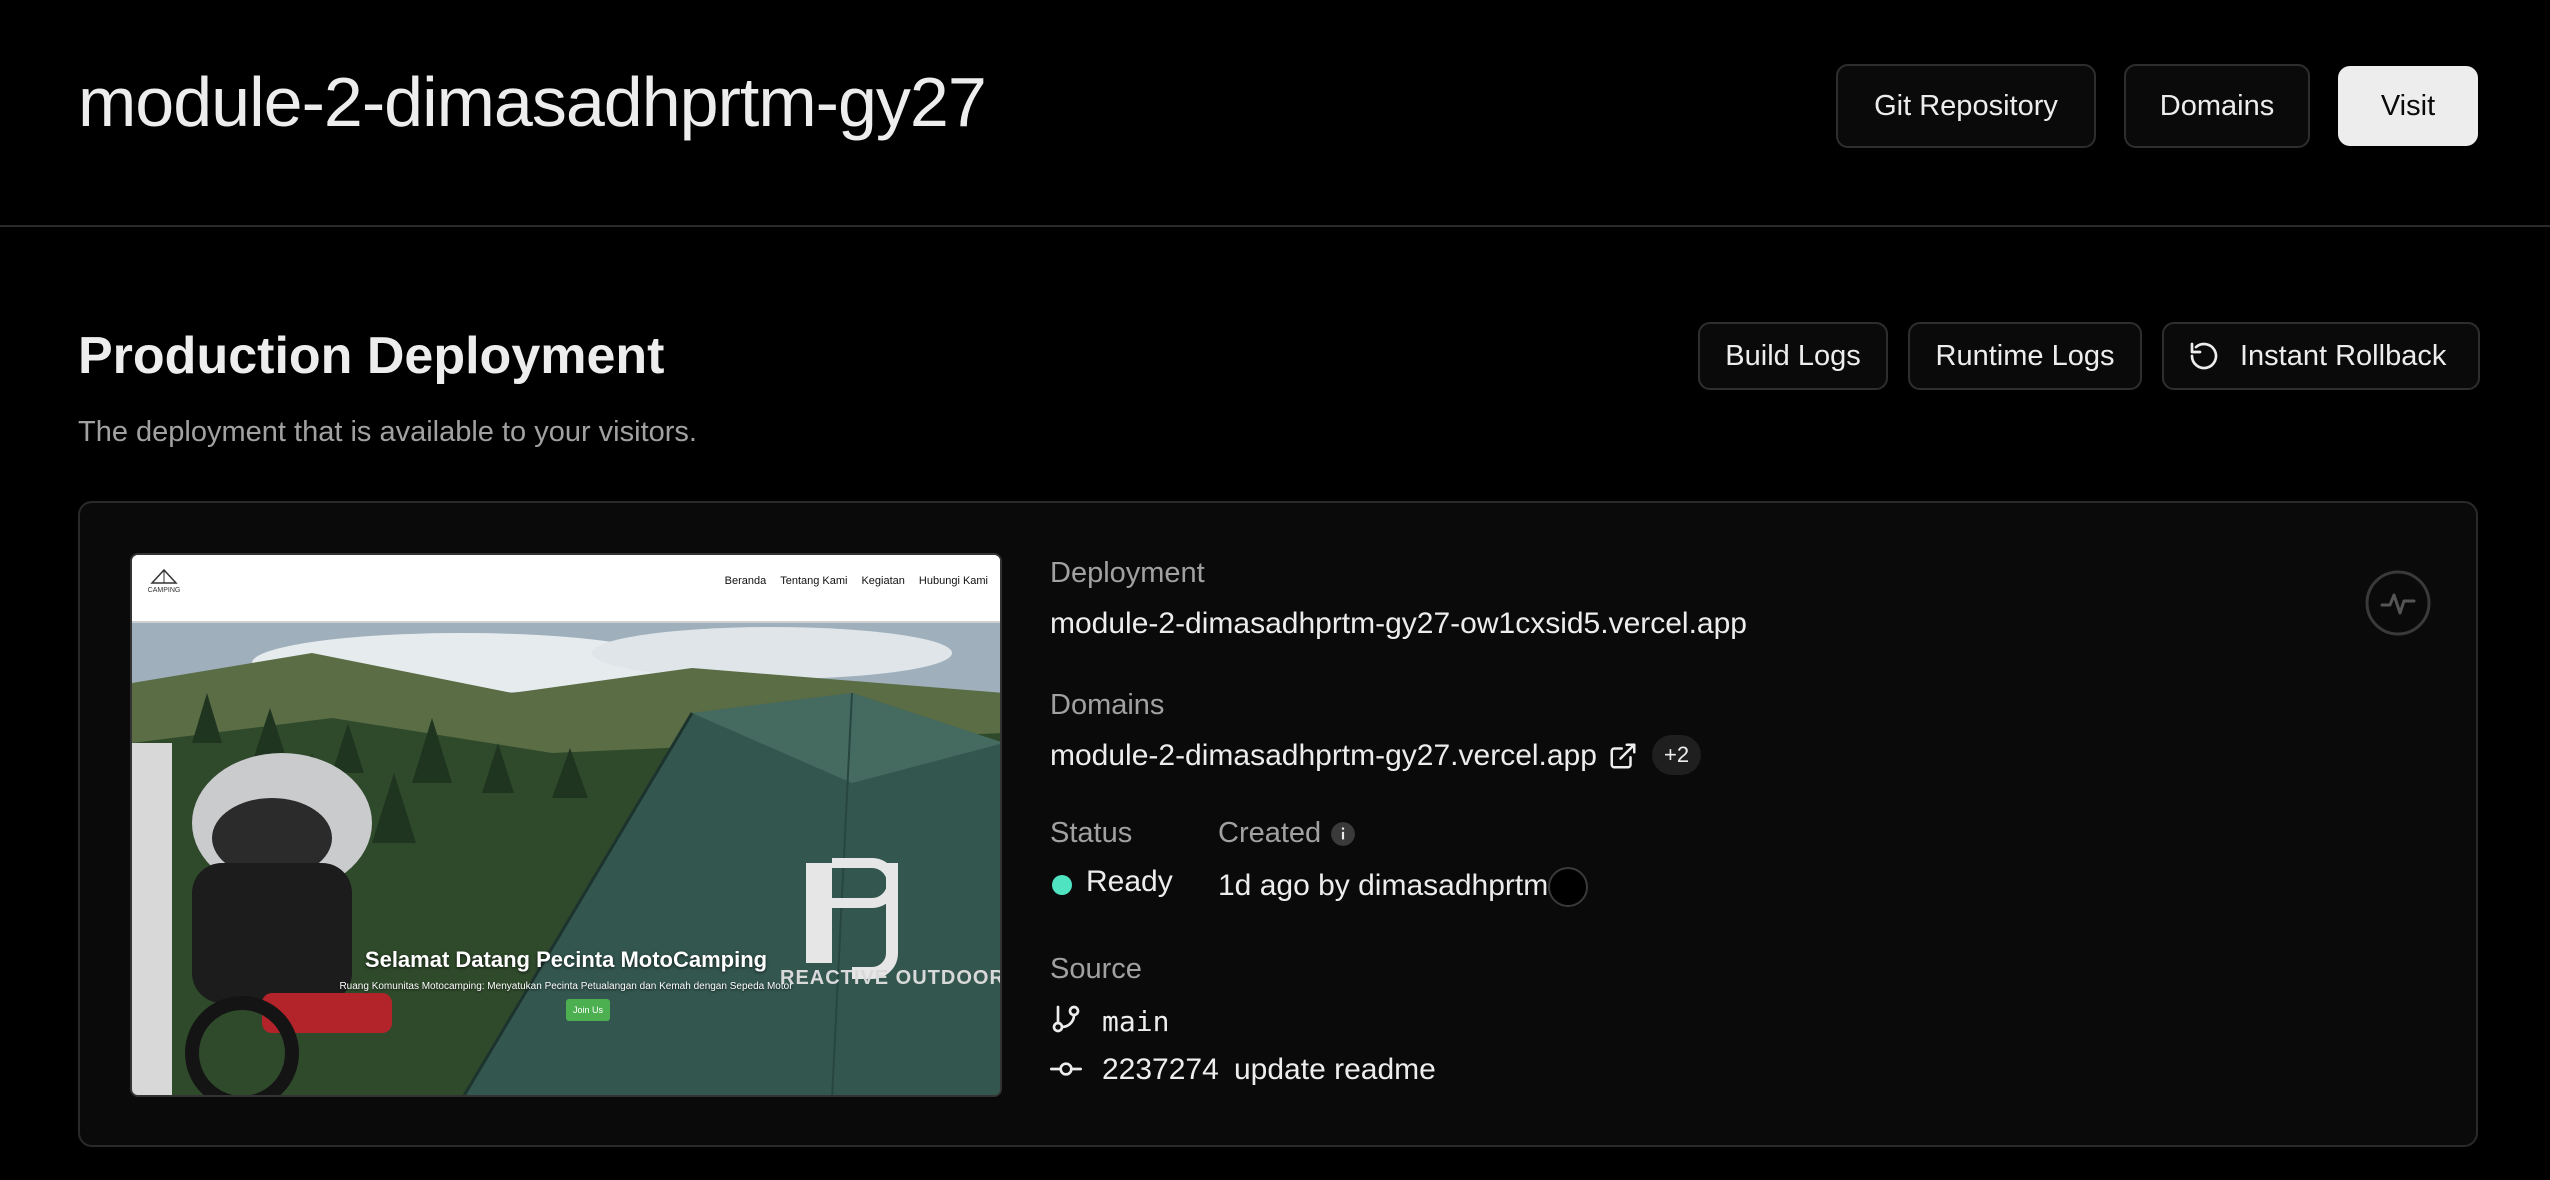 Image resolution: width=2550 pixels, height=1180 pixels. I want to click on source-label: Source, so click(1096, 969).